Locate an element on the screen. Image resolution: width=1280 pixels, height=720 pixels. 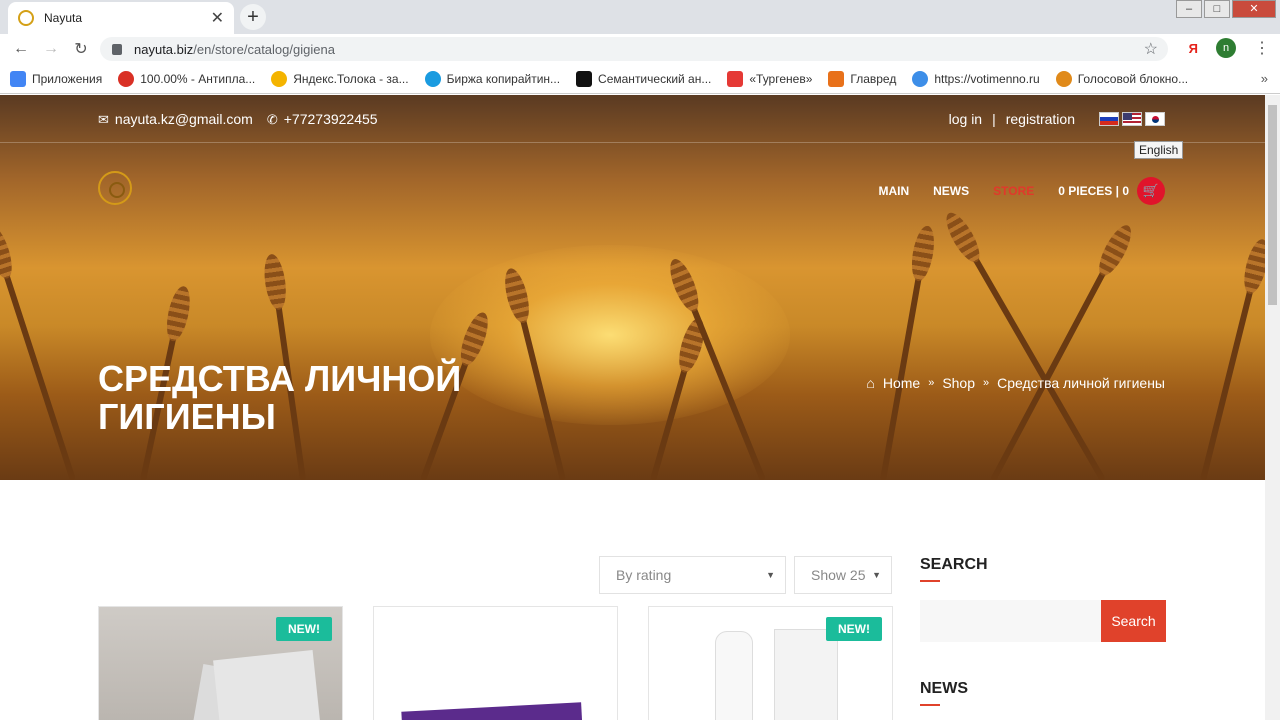
semantic-analysis-icon is located at coordinates (584, 78).